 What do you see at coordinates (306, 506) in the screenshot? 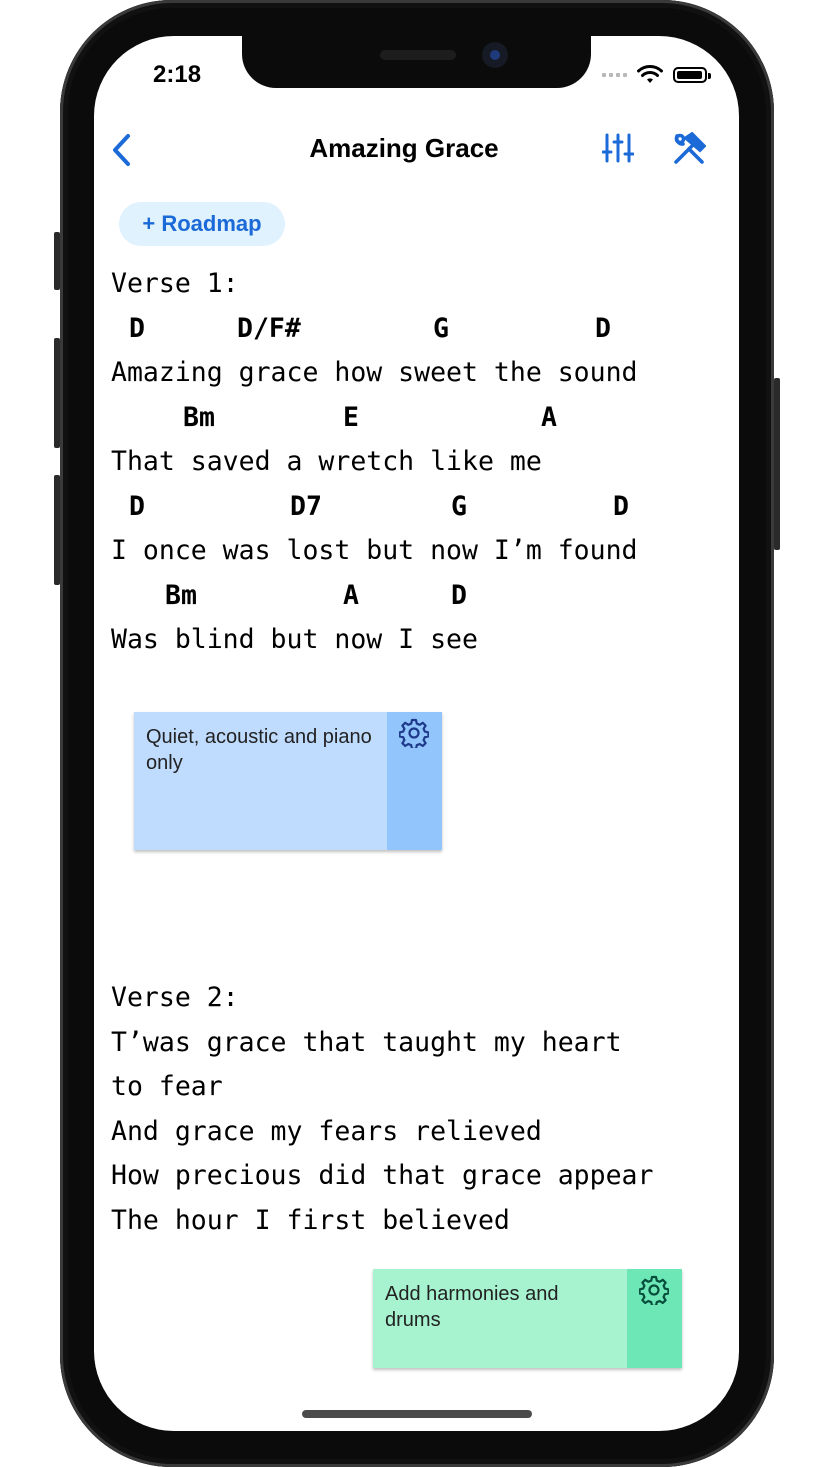
I see `chord: D7` at bounding box center [306, 506].